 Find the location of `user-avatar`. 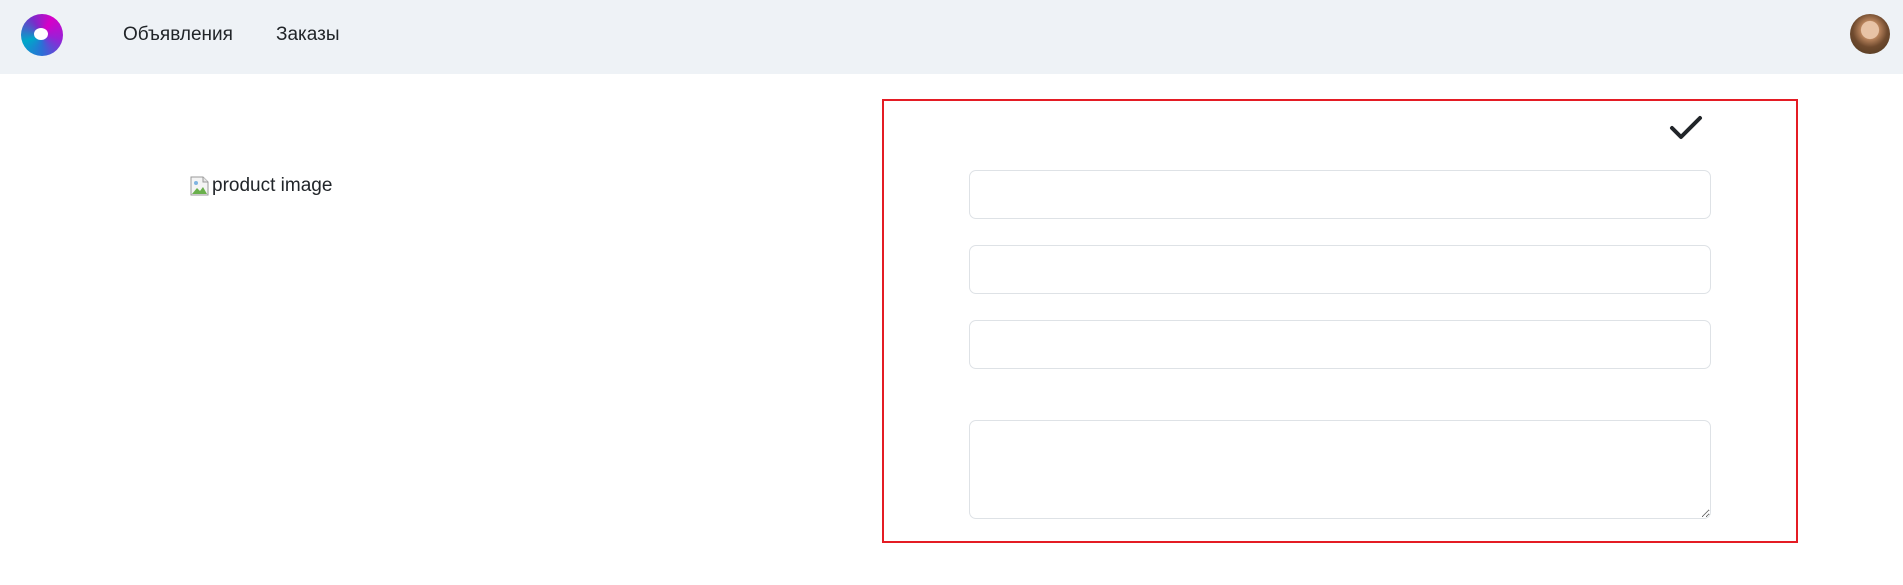

user-avatar is located at coordinates (1870, 34).